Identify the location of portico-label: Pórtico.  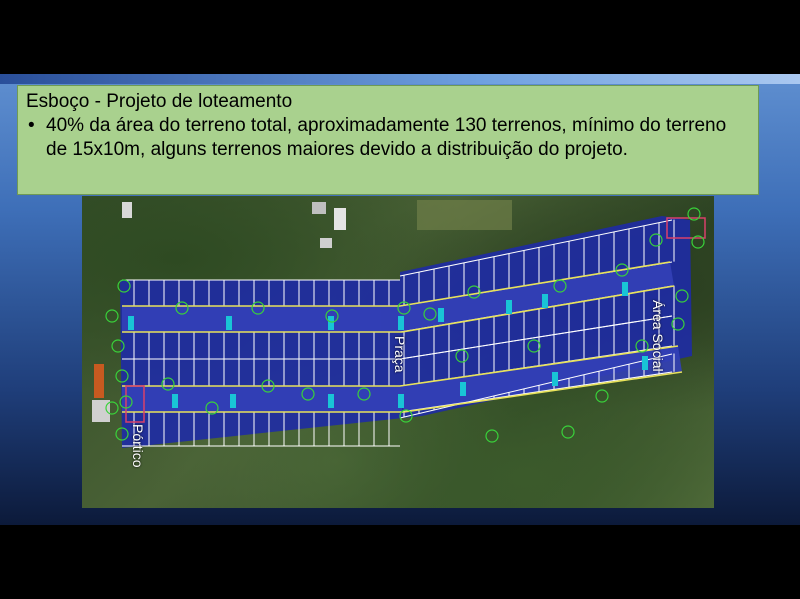
(138, 446).